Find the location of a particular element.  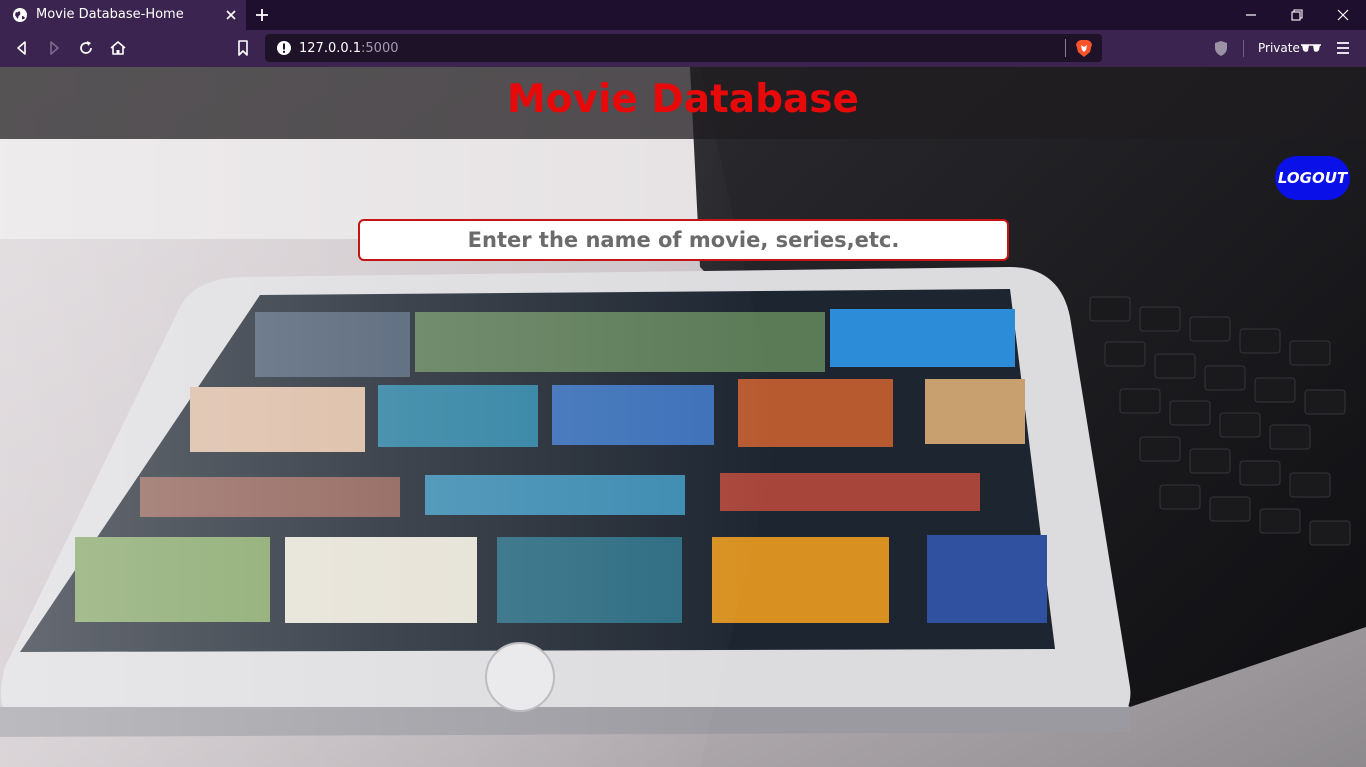

plus-icon is located at coordinates (262, 15).